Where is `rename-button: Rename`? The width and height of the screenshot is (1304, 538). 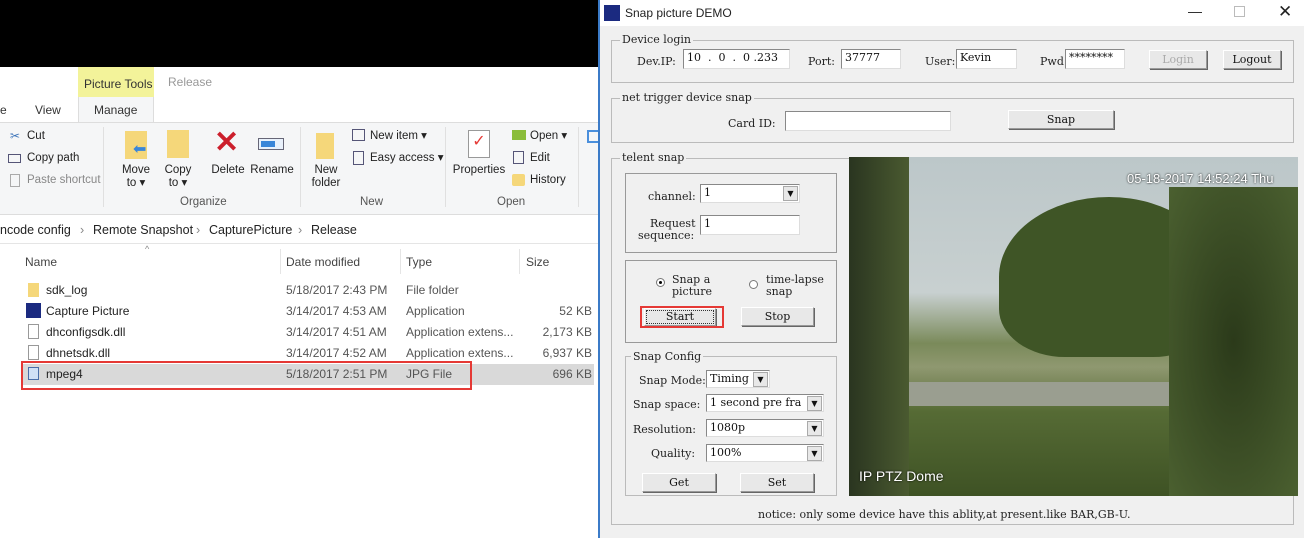
rename-button: Rename is located at coordinates (272, 170).